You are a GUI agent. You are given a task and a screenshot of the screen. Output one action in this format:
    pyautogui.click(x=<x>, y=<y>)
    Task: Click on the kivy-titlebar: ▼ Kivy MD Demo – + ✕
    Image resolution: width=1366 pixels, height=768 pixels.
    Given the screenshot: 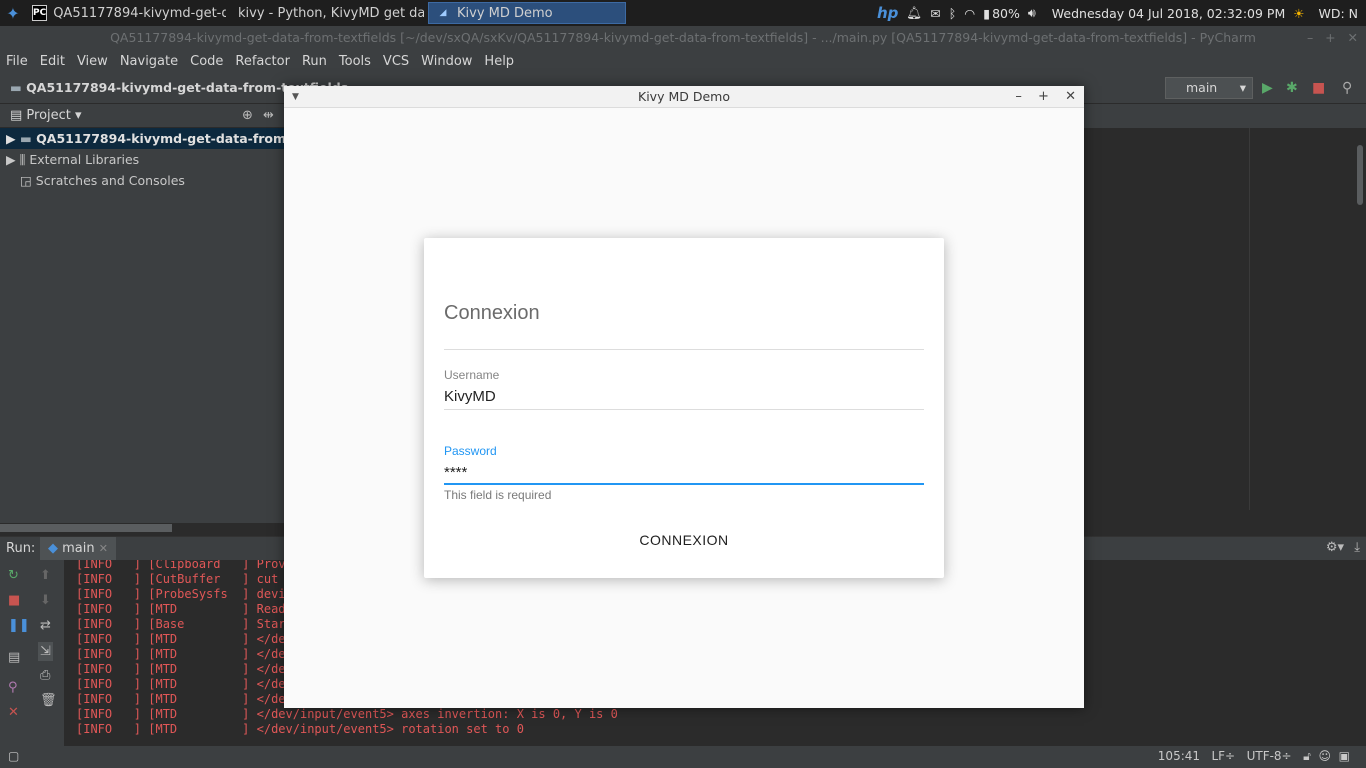 What is the action you would take?
    pyautogui.click(x=684, y=97)
    